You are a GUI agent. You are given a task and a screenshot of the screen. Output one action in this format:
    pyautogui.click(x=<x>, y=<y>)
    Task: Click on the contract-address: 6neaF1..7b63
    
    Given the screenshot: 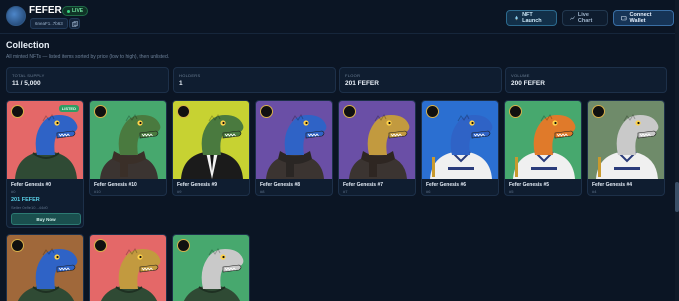 What is the action you would take?
    pyautogui.click(x=49, y=23)
    